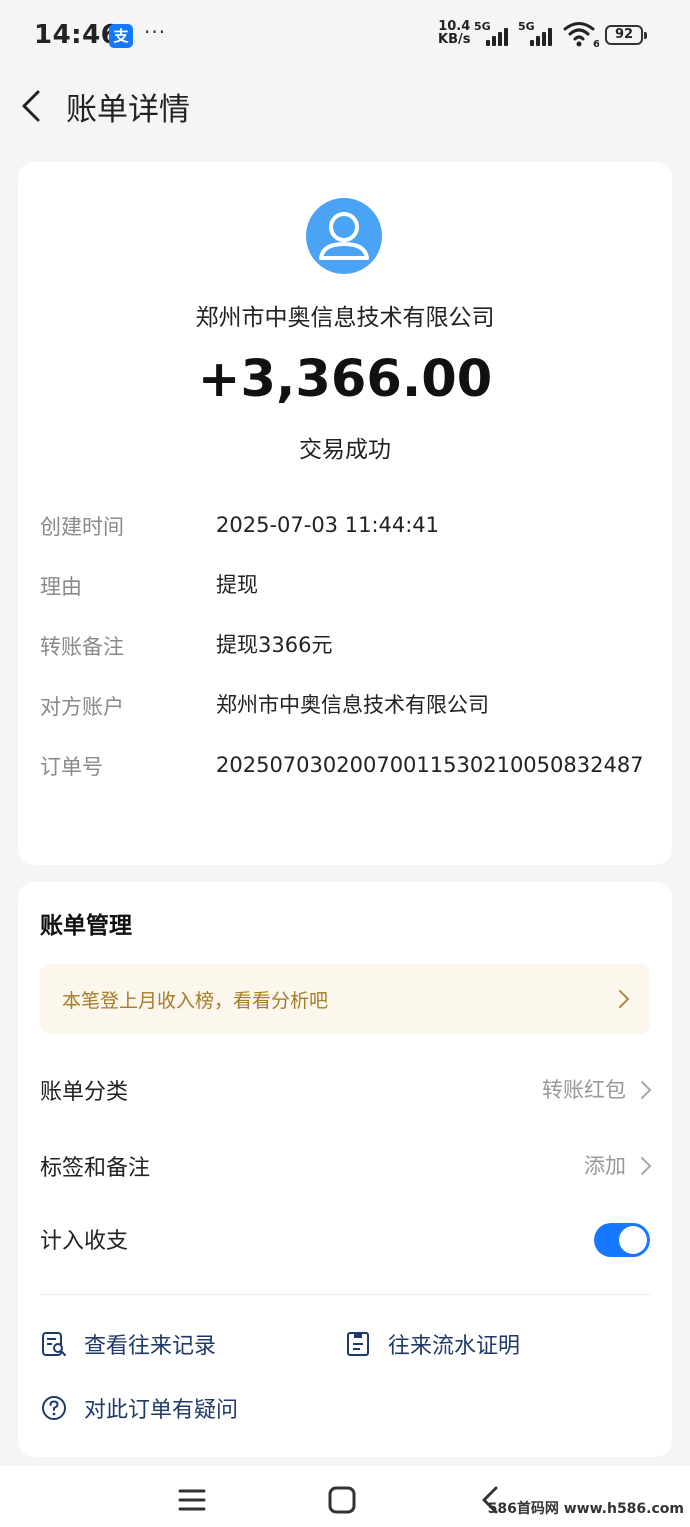 The width and height of the screenshot is (690, 1527). I want to click on transaction-status: 交易成功, so click(345, 450).